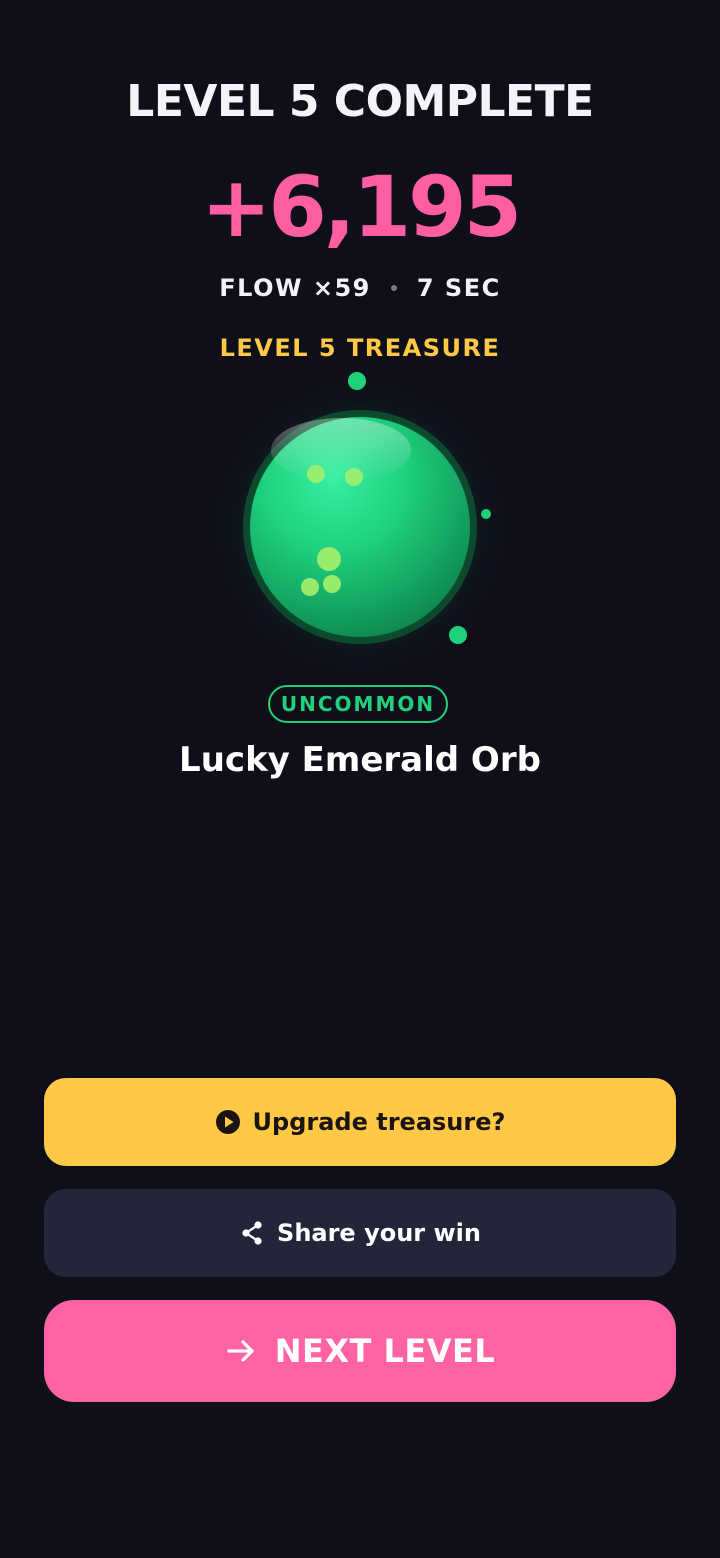 Image resolution: width=720 pixels, height=1558 pixels. I want to click on upgrade-treasure-label: Upgrade treasure?, so click(379, 1122).